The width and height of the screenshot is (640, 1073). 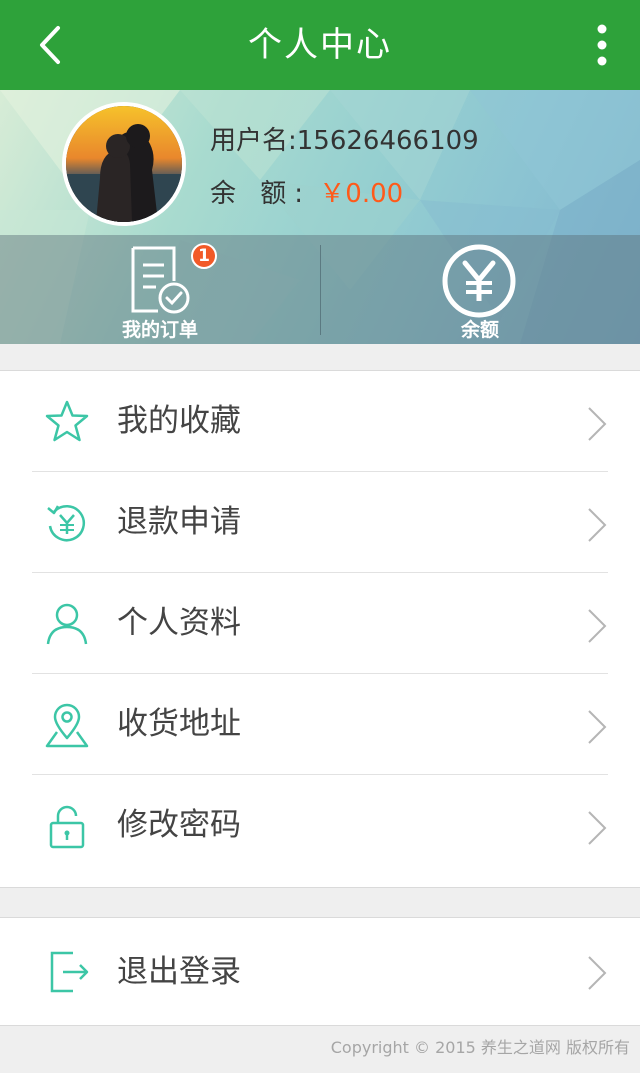 I want to click on menu-item-label: 个人资料, so click(x=179, y=623).